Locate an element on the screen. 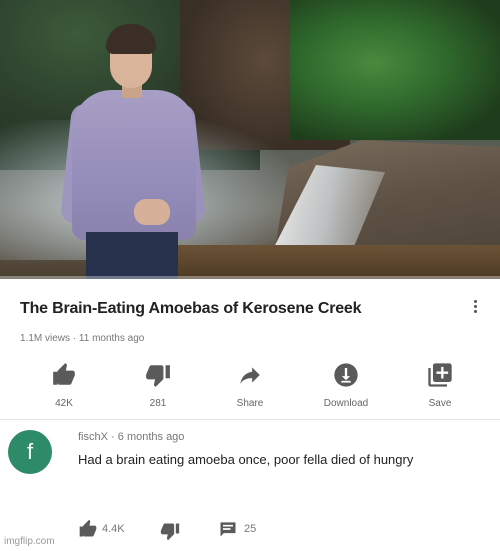  video-meta: 1.1M views · 11 months ago is located at coordinates (82, 338).